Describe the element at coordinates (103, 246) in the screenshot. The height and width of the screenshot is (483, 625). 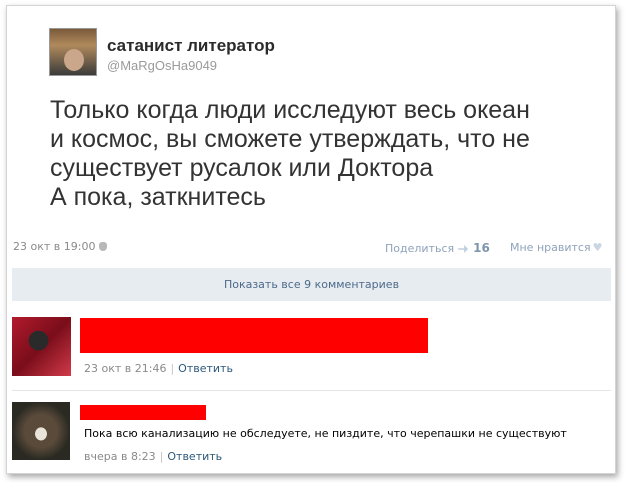
I see `apple-icon` at that location.